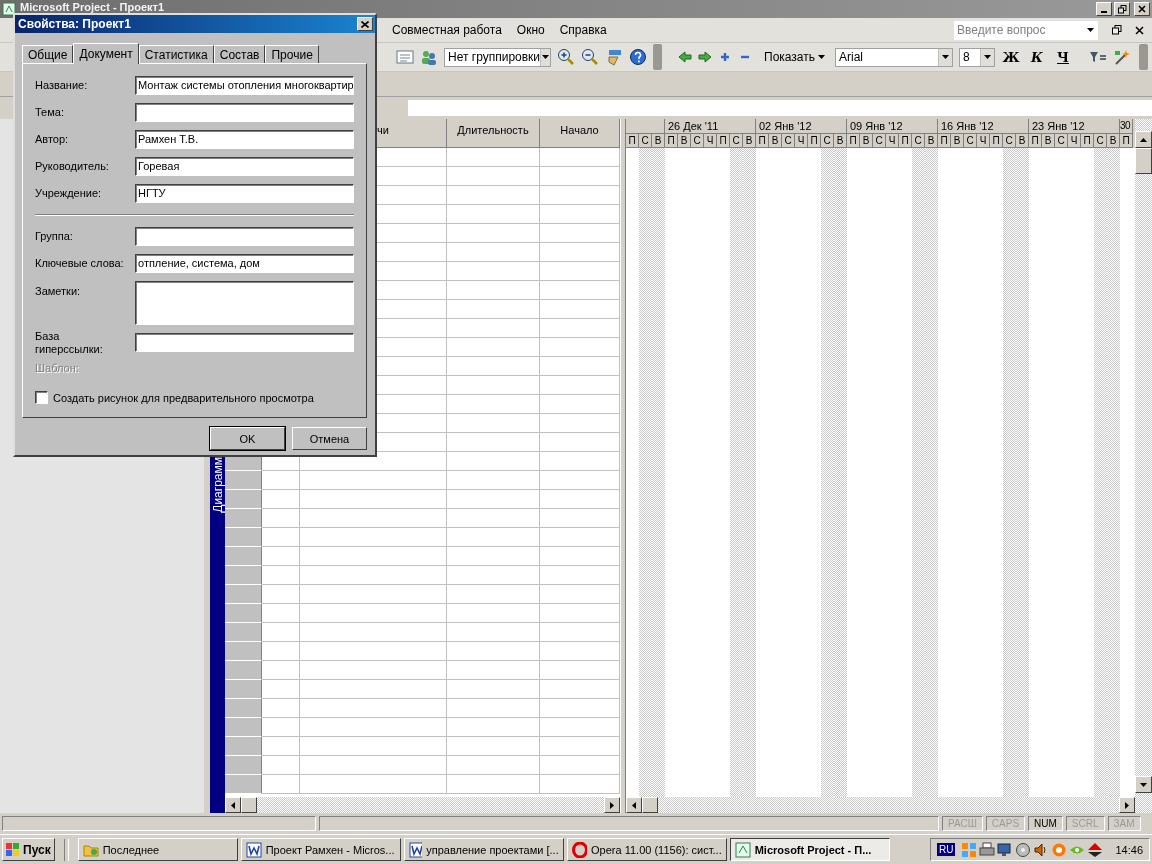 The image size is (1152, 864). Describe the element at coordinates (69, 342) in the screenshot. I see `field-label: База гиперссылки:` at that location.